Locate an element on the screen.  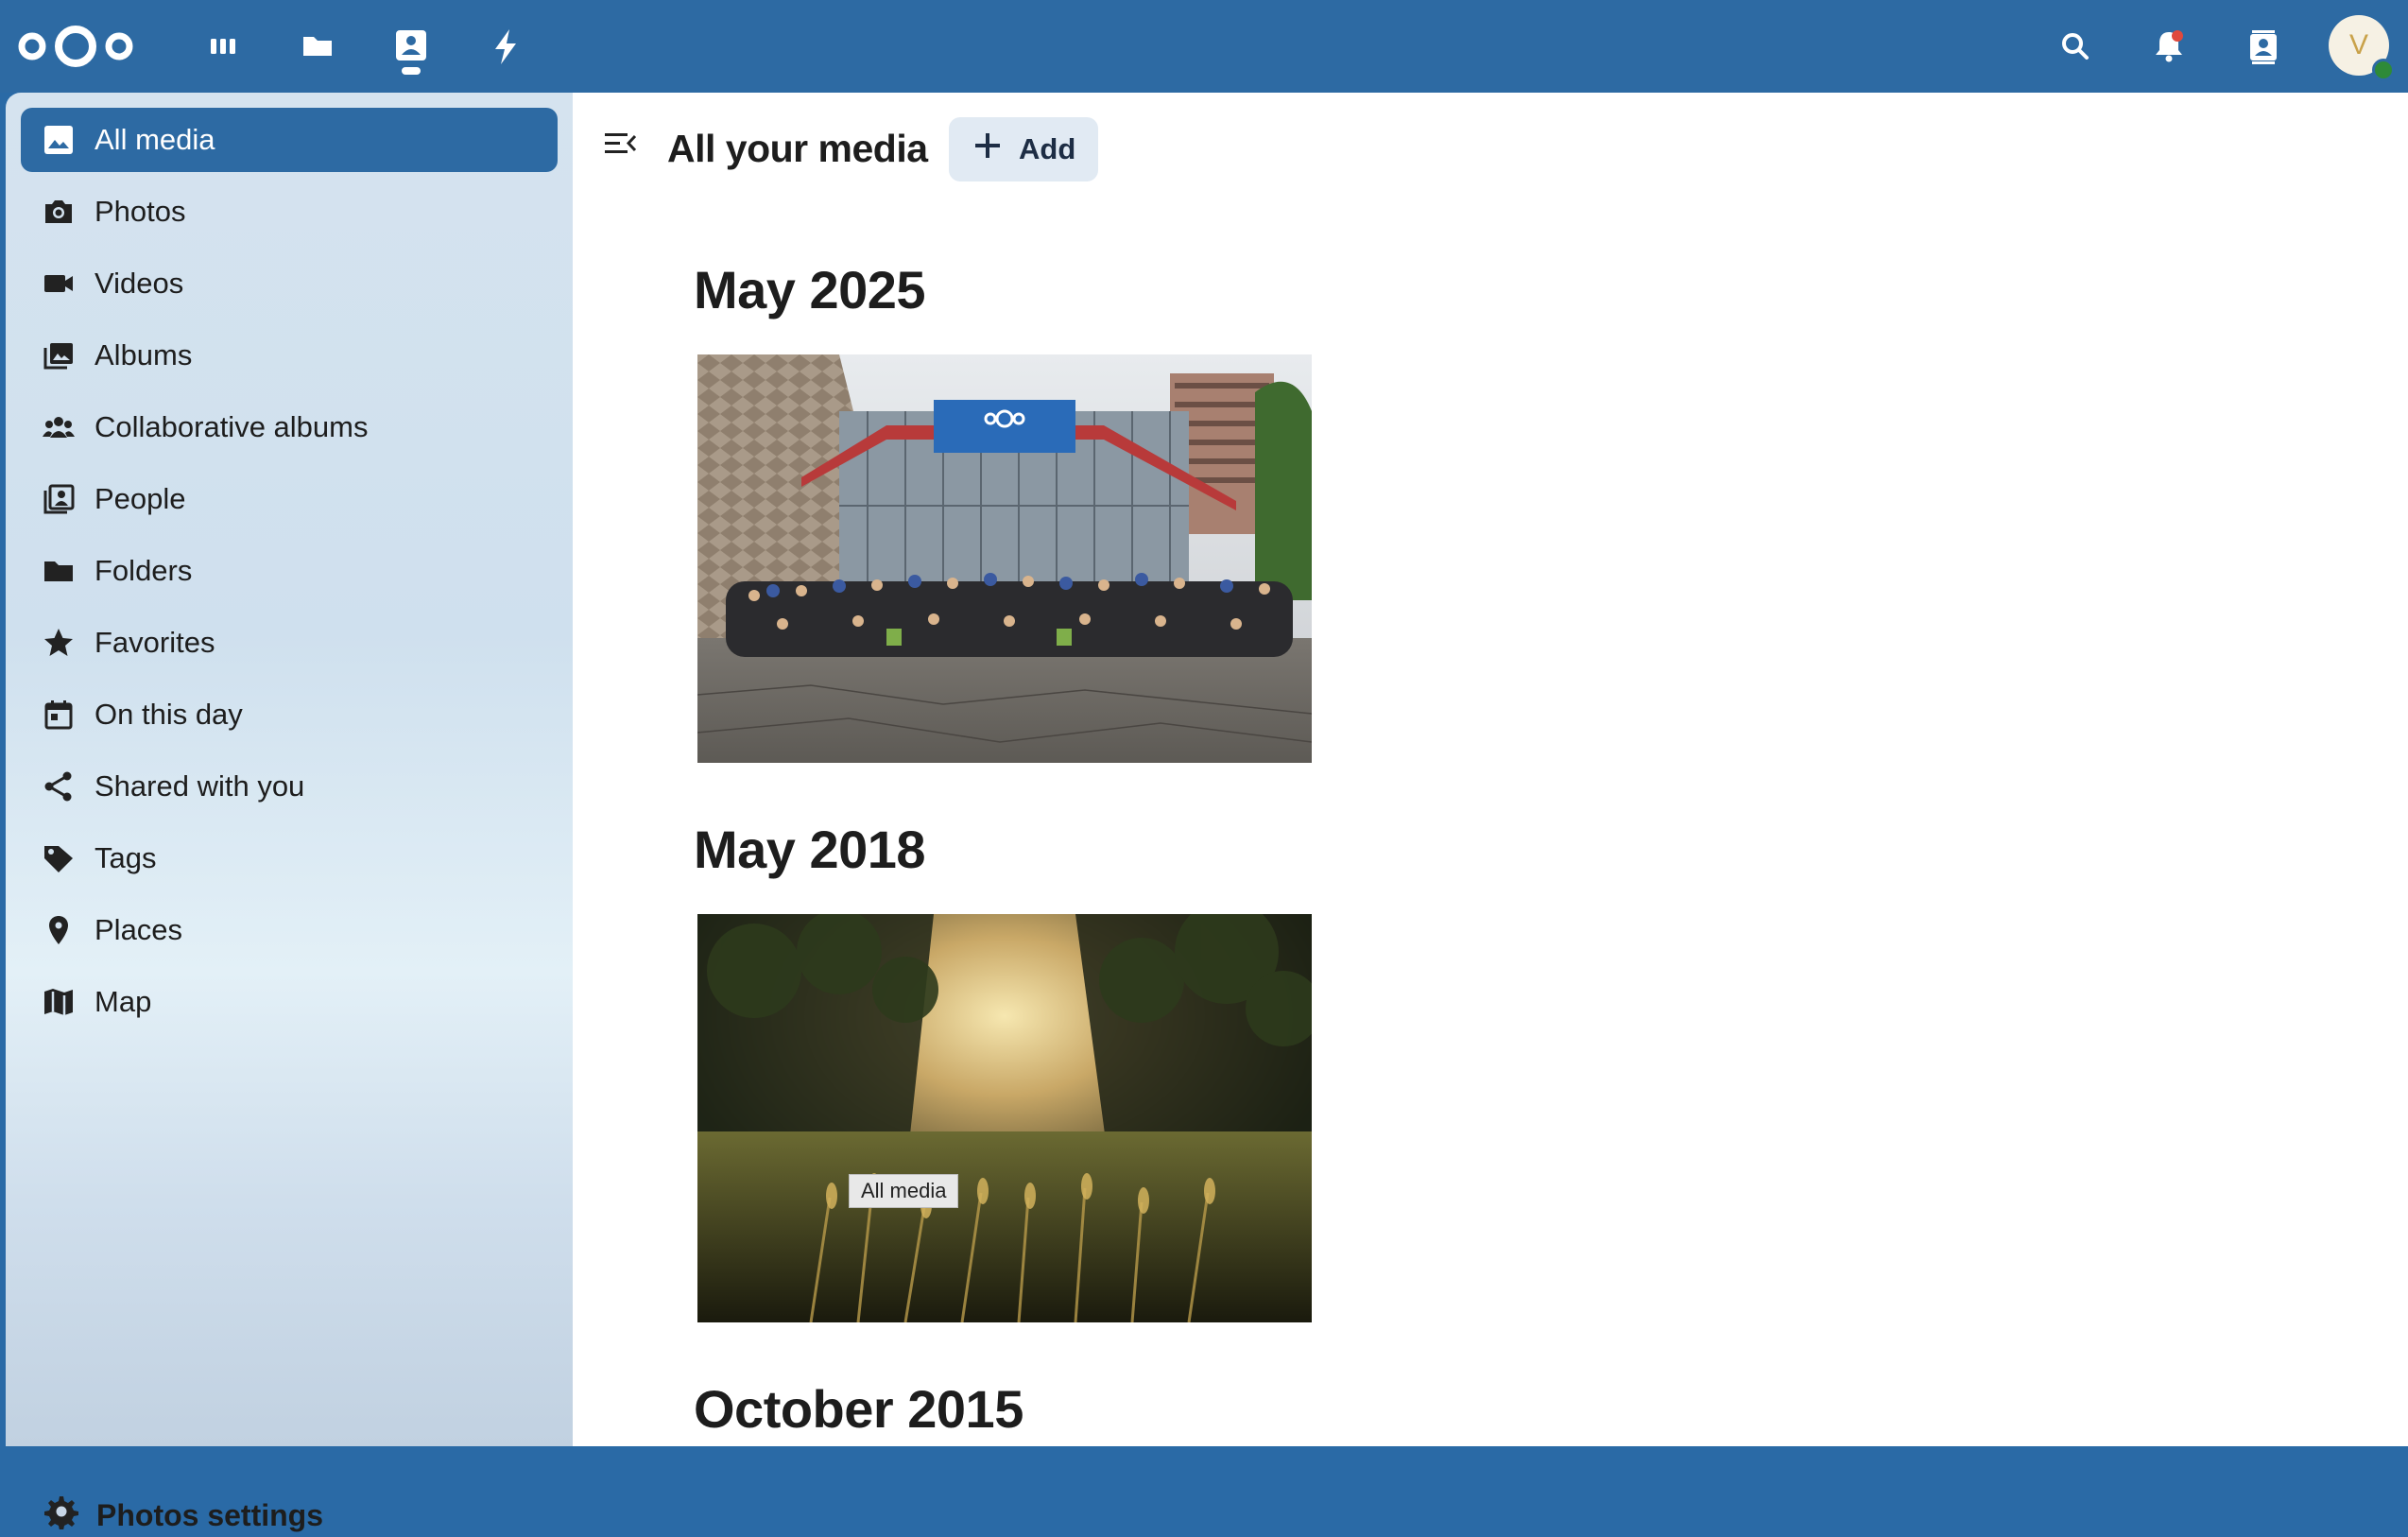
sidebar-item-label: All media is located at coordinates (155, 139).